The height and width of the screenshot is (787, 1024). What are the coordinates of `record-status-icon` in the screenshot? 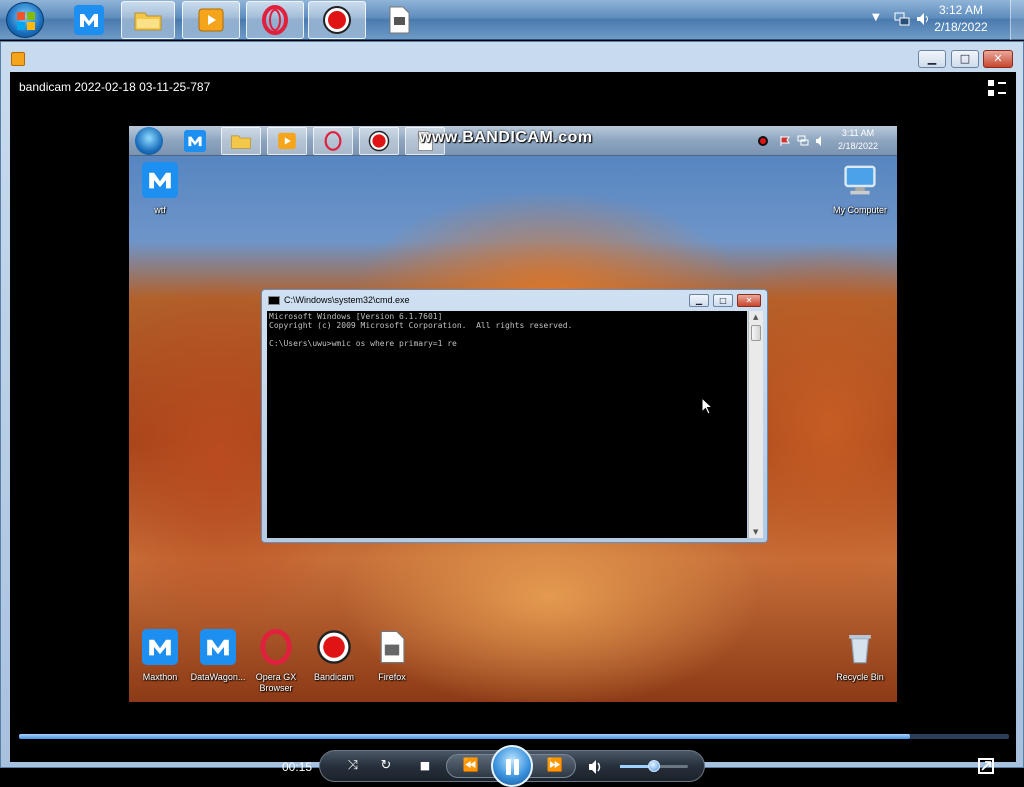 It's located at (763, 141).